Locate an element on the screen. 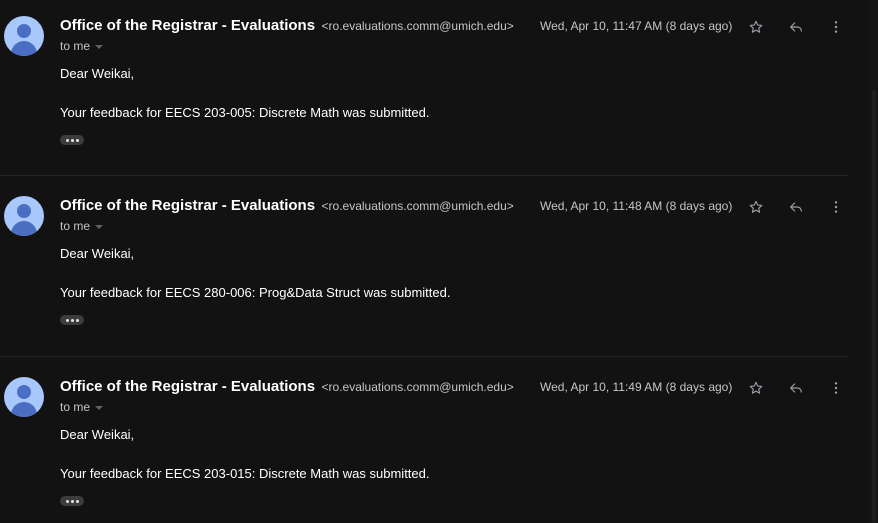 Image resolution: width=878 pixels, height=523 pixels. message-date: Wed, Apr 10, 11:48 AM (8 days ago) is located at coordinates (636, 206).